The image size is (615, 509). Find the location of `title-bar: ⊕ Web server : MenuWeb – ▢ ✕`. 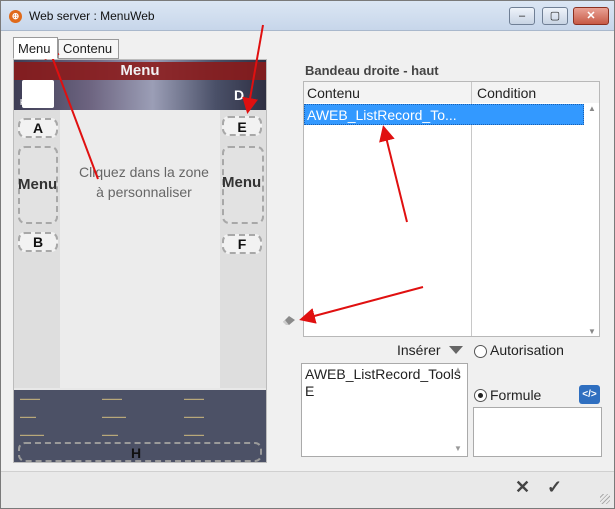

title-bar: ⊕ Web server : MenuWeb – ▢ ✕ is located at coordinates (307, 16).